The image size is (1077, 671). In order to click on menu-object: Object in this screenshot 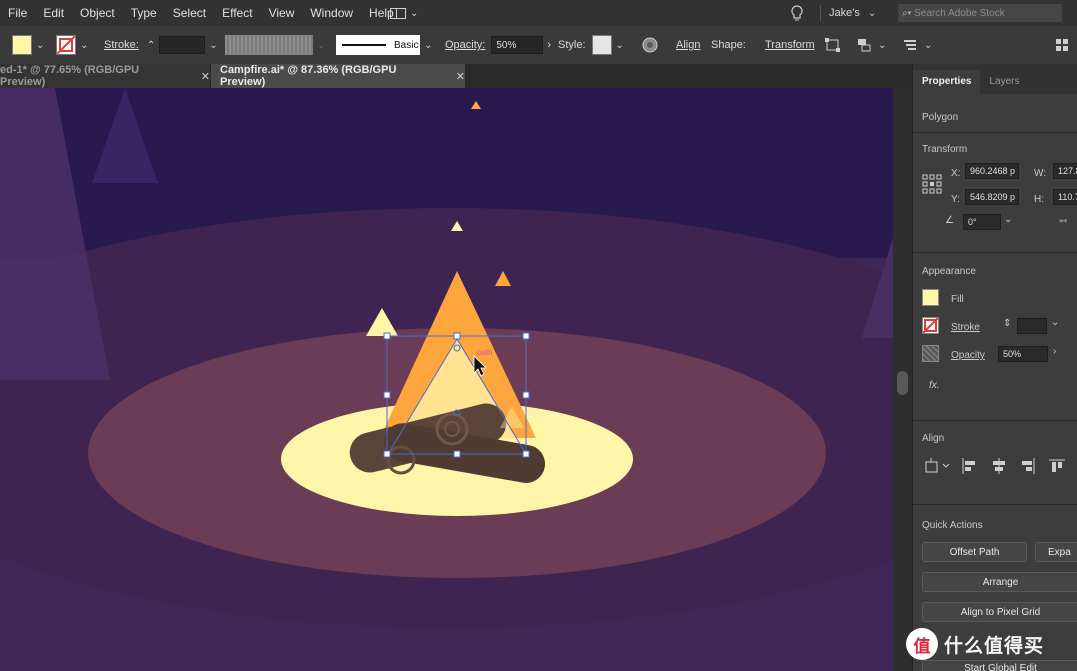, I will do `click(97, 13)`.